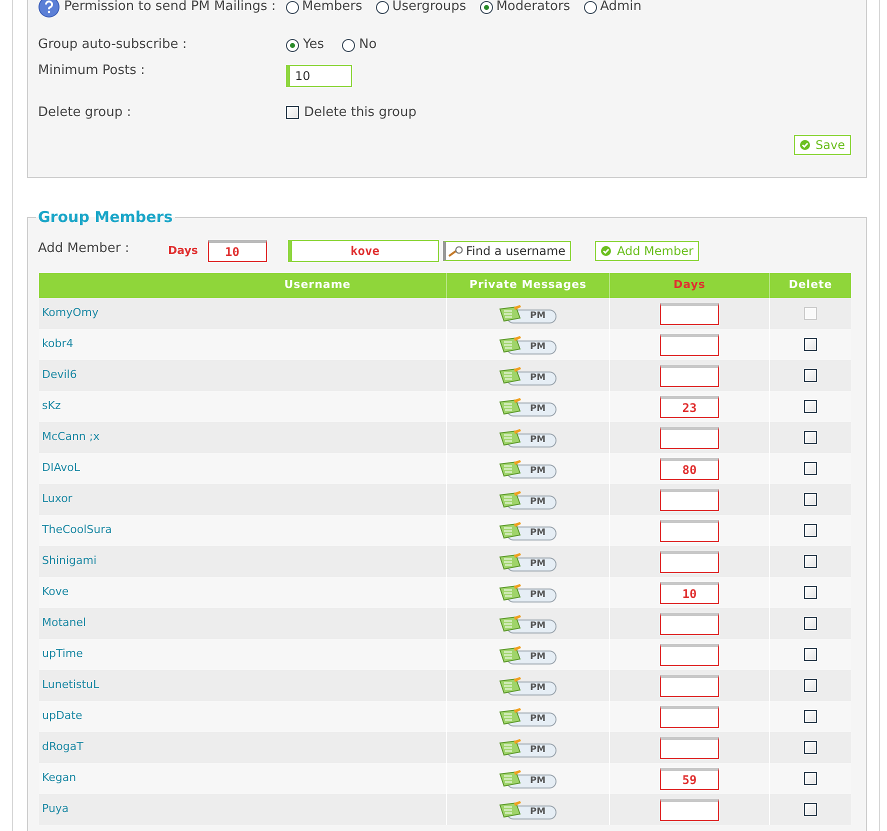  What do you see at coordinates (77, 530) in the screenshot?
I see `username-link: TheCoolSura` at bounding box center [77, 530].